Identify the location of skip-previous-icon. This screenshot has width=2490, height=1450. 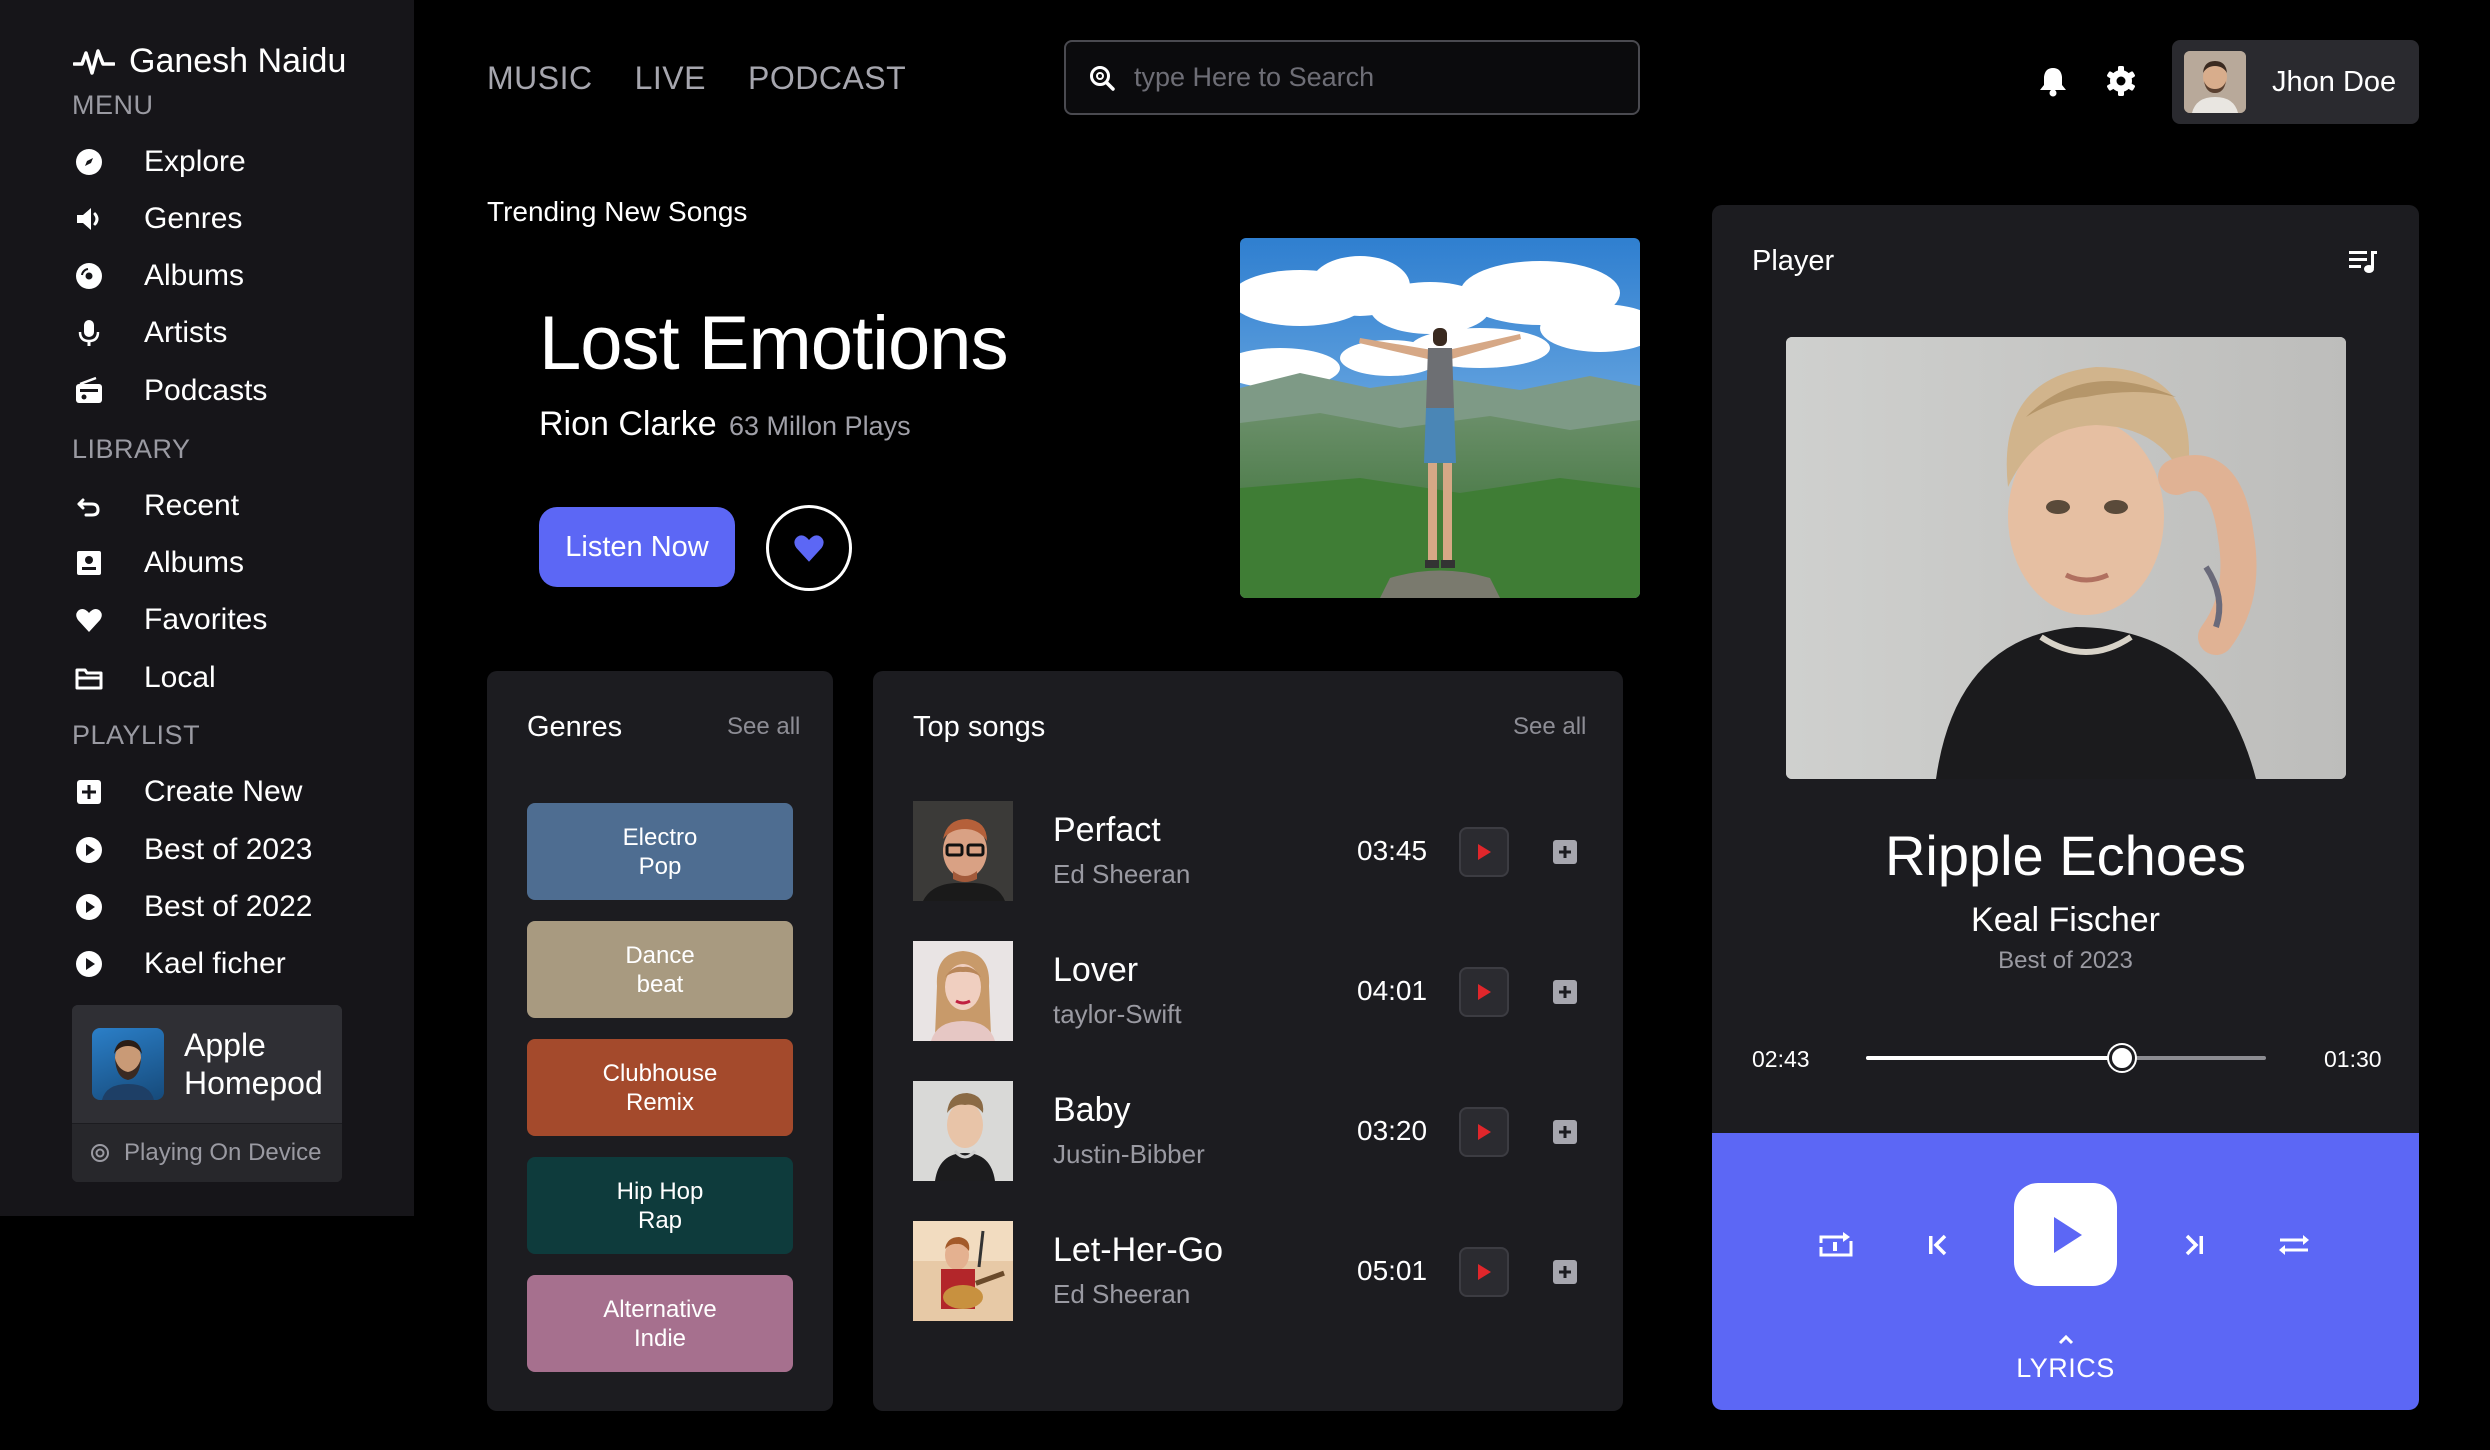
(1938, 1245).